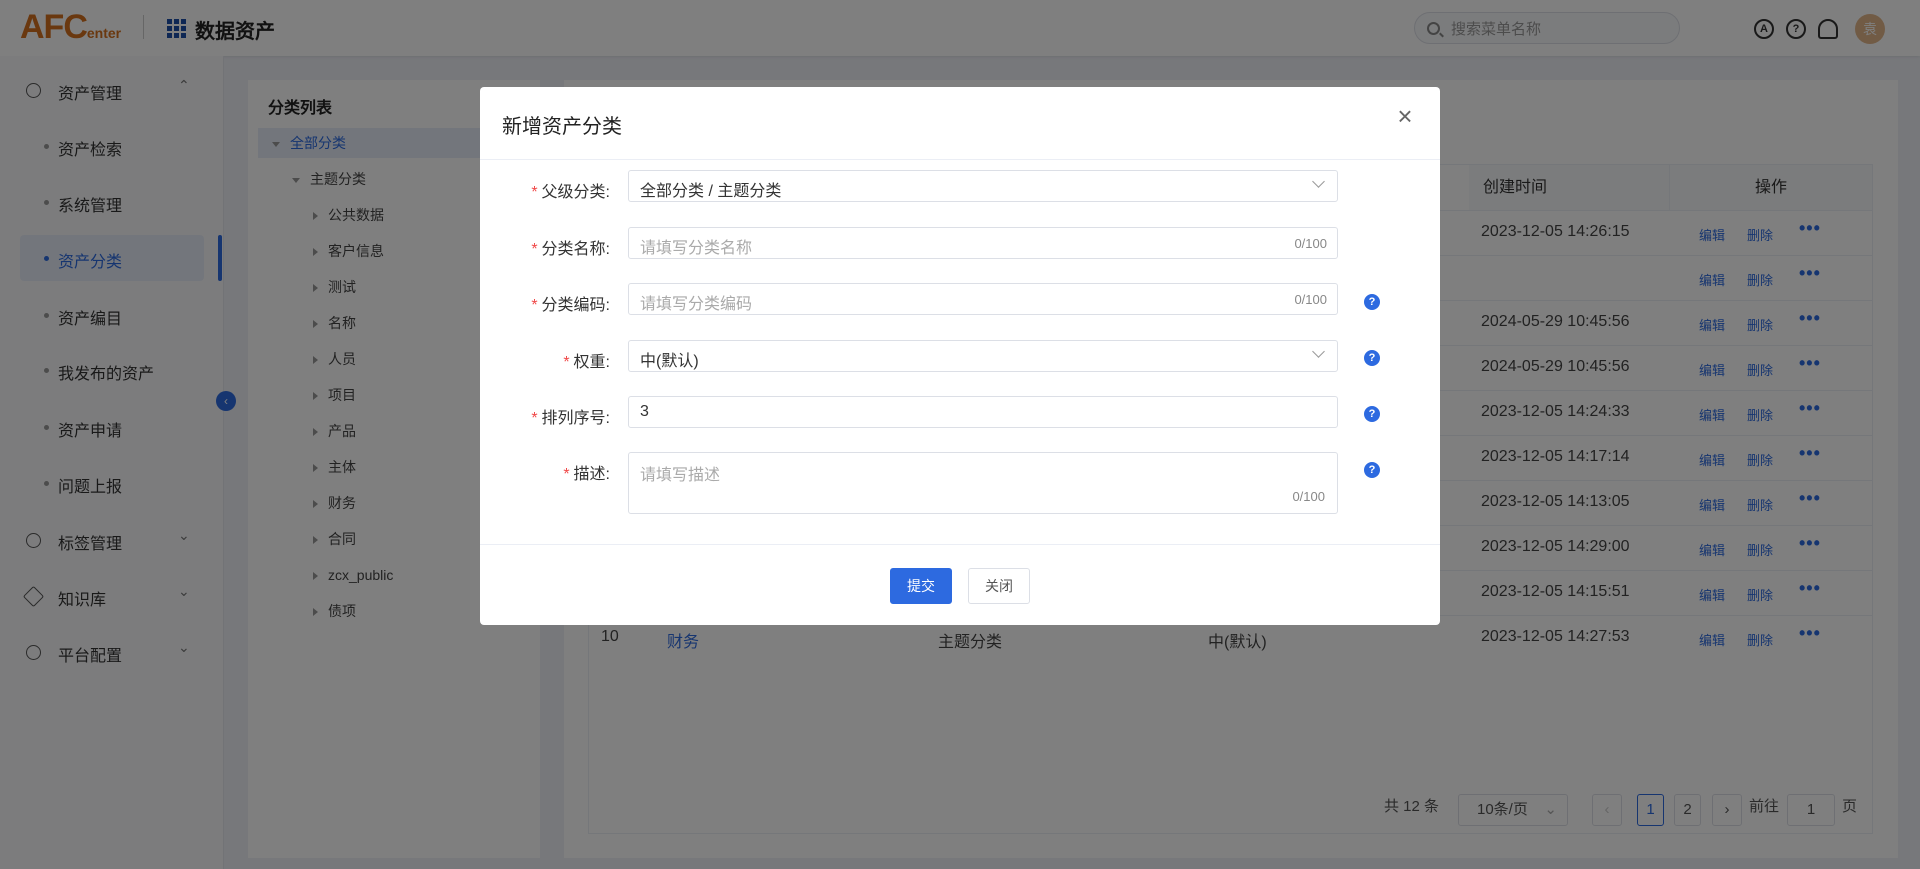 The image size is (1920, 869). What do you see at coordinates (983, 356) in the screenshot?
I see `weight-select: 中(默认)` at bounding box center [983, 356].